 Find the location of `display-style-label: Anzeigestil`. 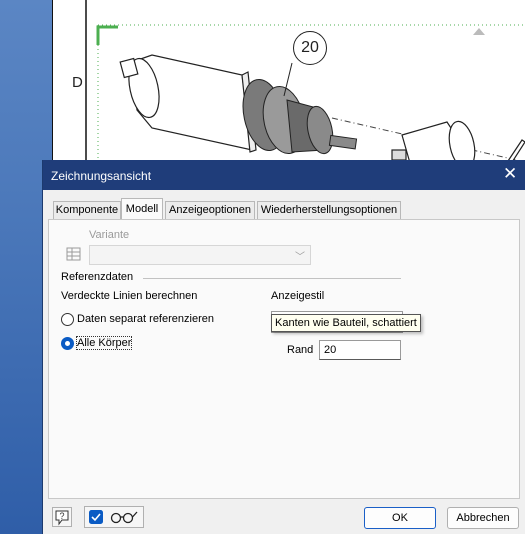

display-style-label: Anzeigestil is located at coordinates (298, 296).